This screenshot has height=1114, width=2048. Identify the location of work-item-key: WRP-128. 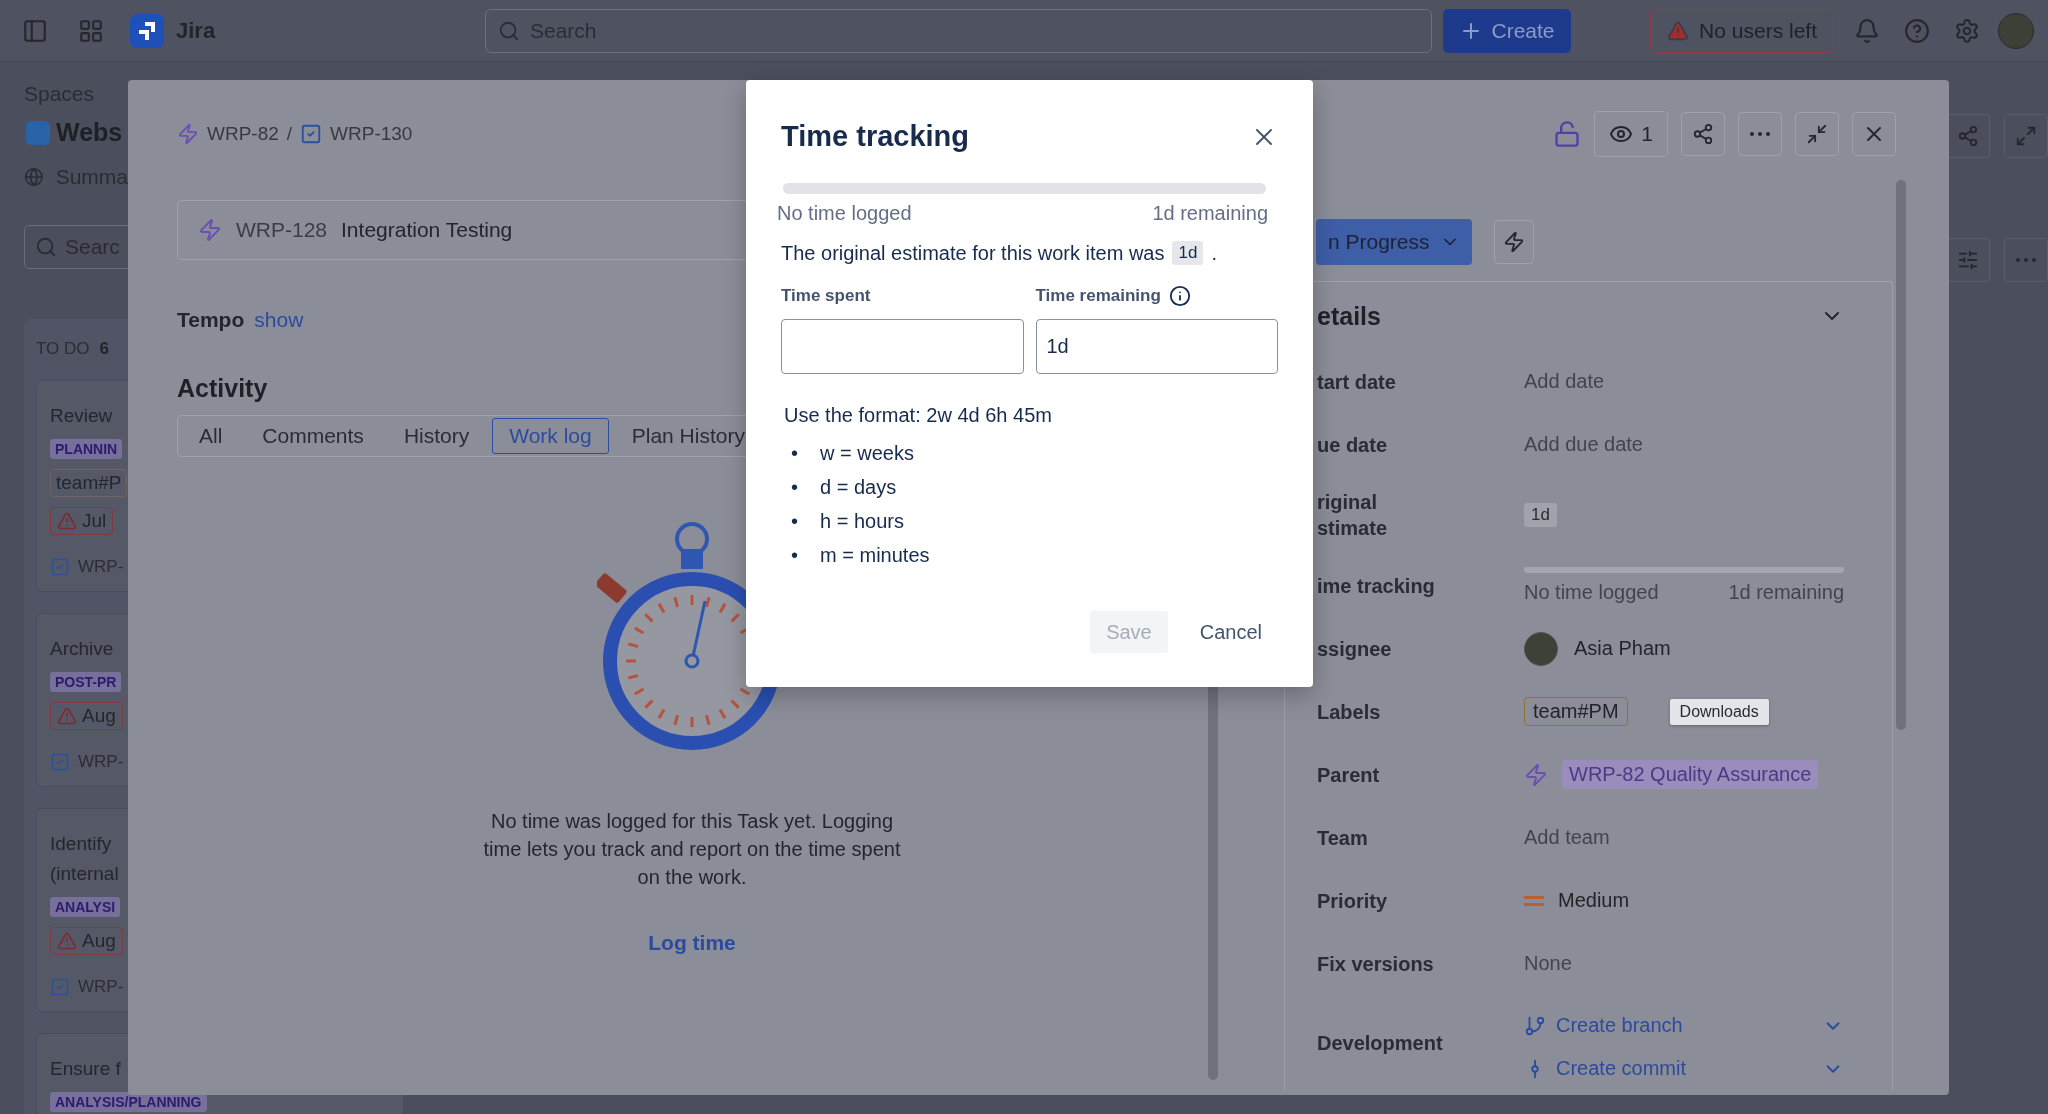
(282, 230).